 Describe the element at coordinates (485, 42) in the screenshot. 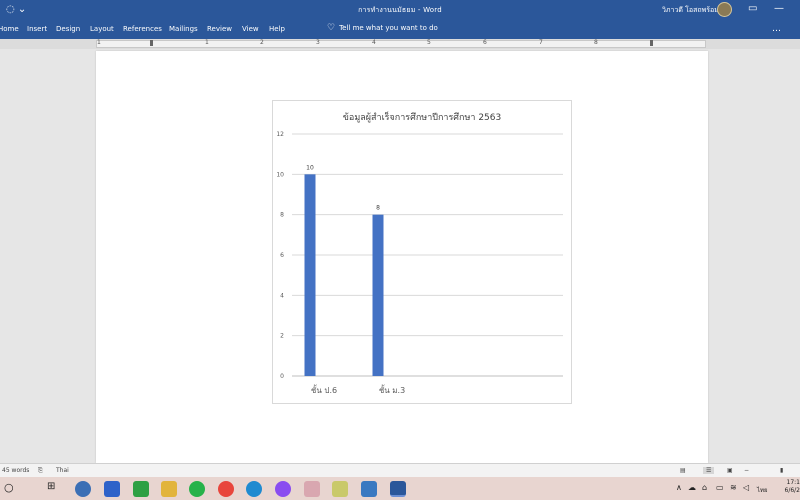

I see `ruler-number: 6` at that location.